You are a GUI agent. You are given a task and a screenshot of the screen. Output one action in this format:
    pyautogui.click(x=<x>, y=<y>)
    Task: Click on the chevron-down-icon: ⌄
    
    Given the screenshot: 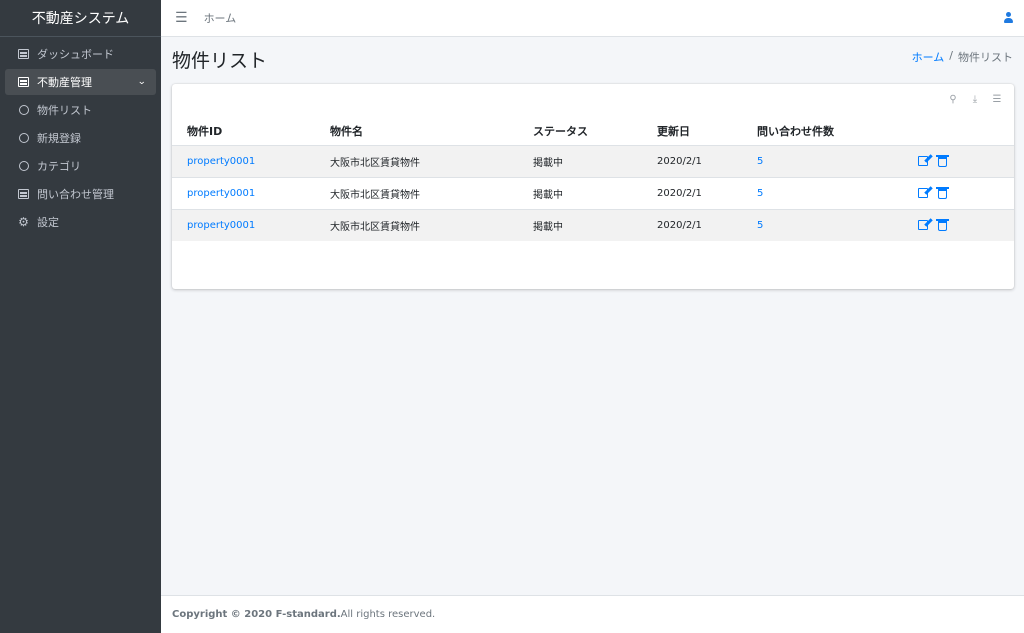 What is the action you would take?
    pyautogui.click(x=142, y=82)
    